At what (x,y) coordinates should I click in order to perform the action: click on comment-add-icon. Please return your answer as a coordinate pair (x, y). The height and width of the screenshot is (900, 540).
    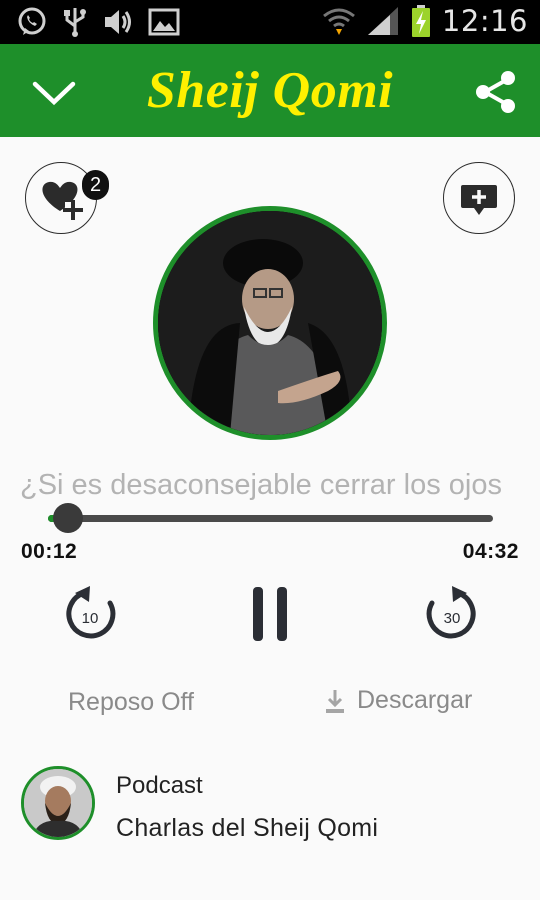
    Looking at the image, I should click on (478, 199).